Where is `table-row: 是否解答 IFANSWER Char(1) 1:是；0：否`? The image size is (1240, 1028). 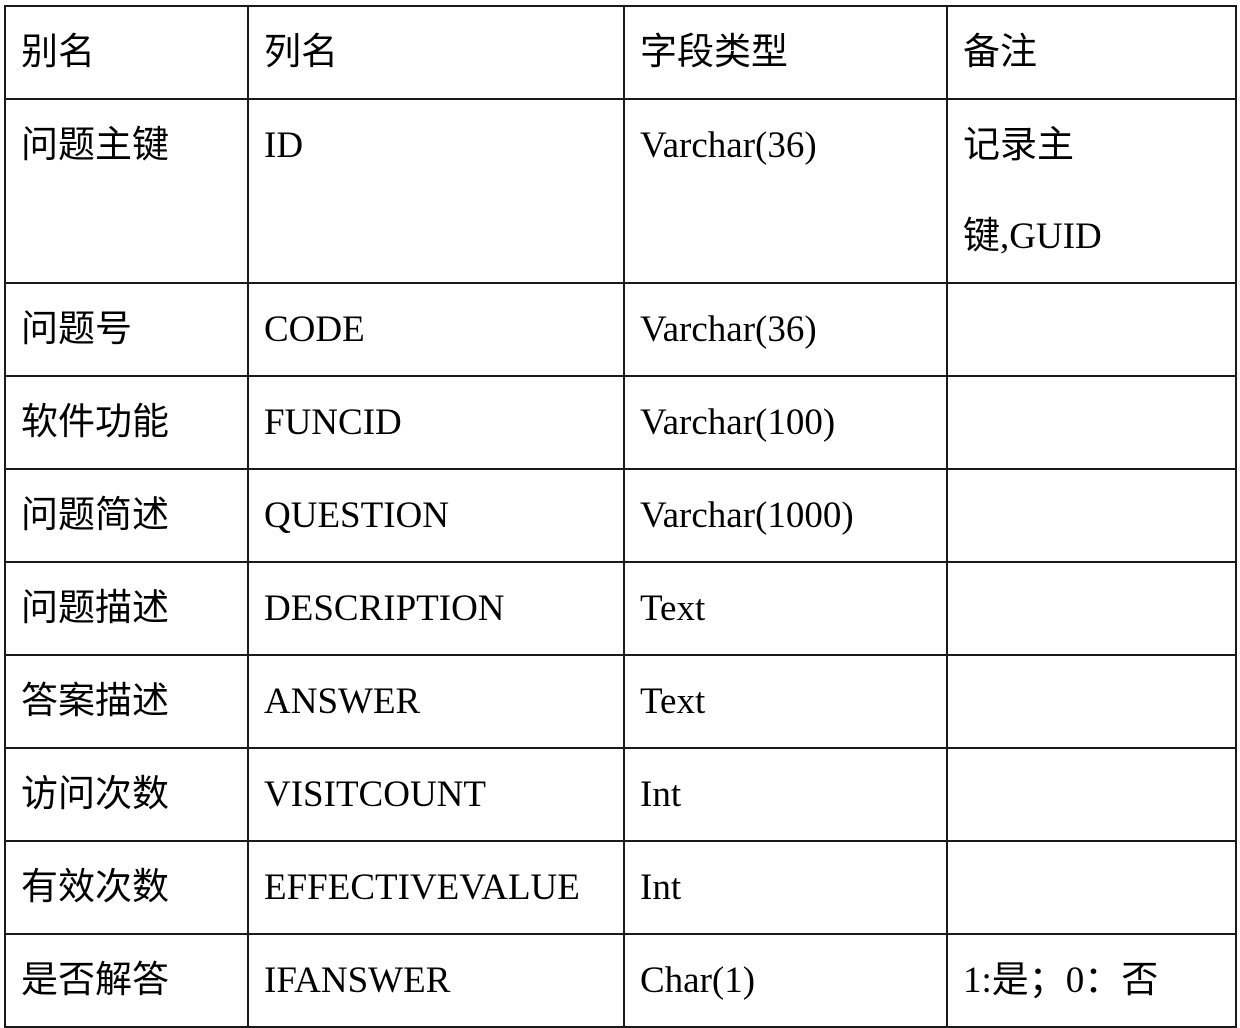
table-row: 是否解答 IFANSWER Char(1) 1:是；0：否 is located at coordinates (620, 980).